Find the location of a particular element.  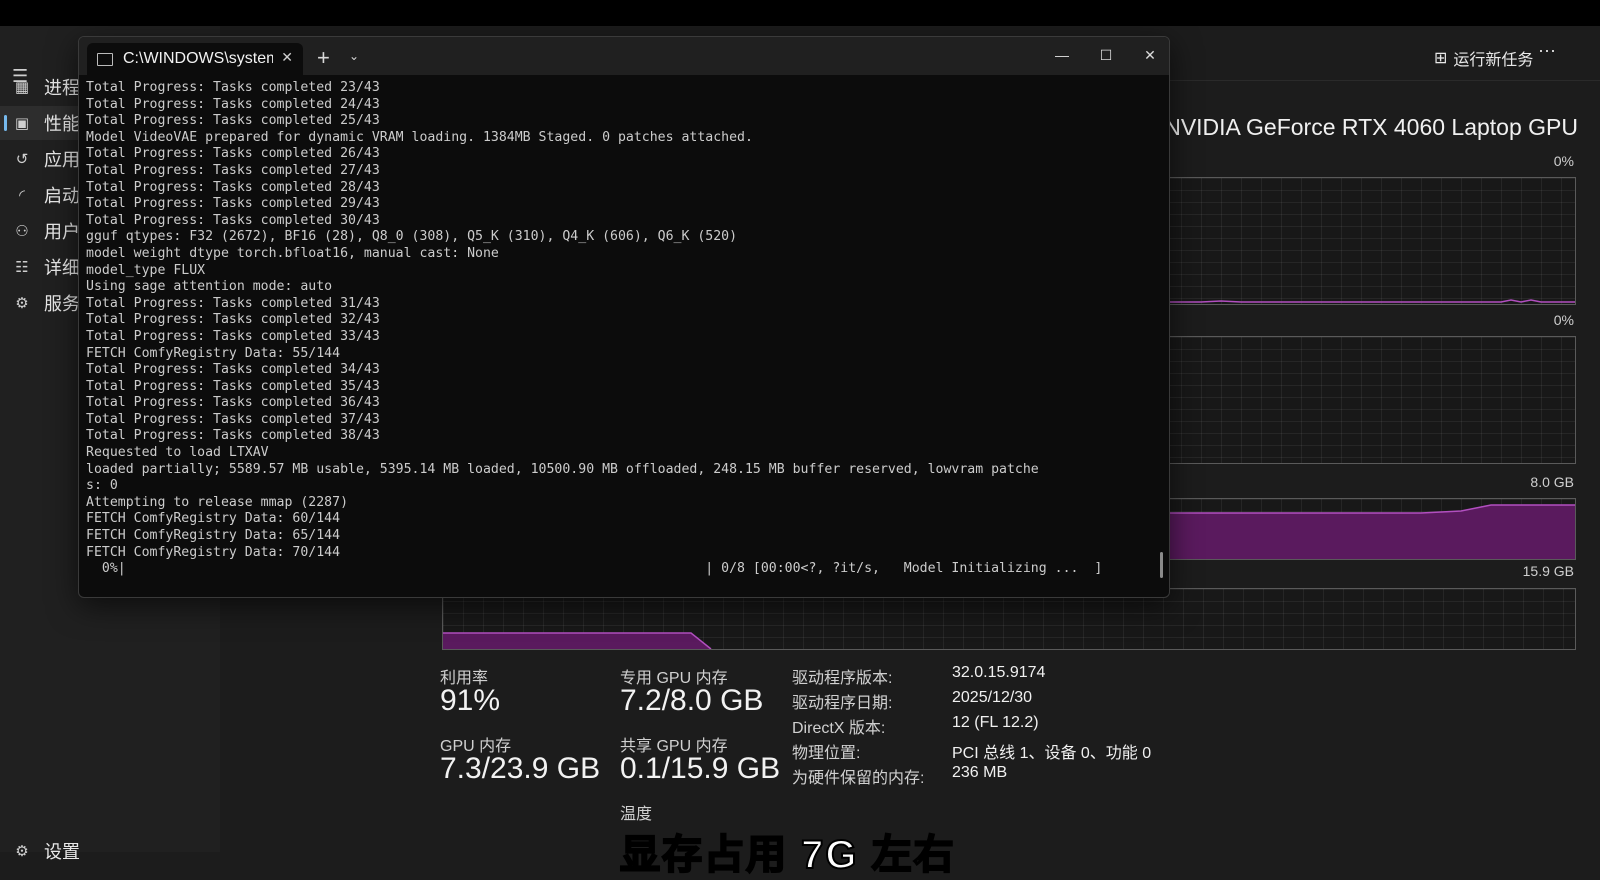

directx-version-value: 12 (FL 12.2) is located at coordinates (995, 722).